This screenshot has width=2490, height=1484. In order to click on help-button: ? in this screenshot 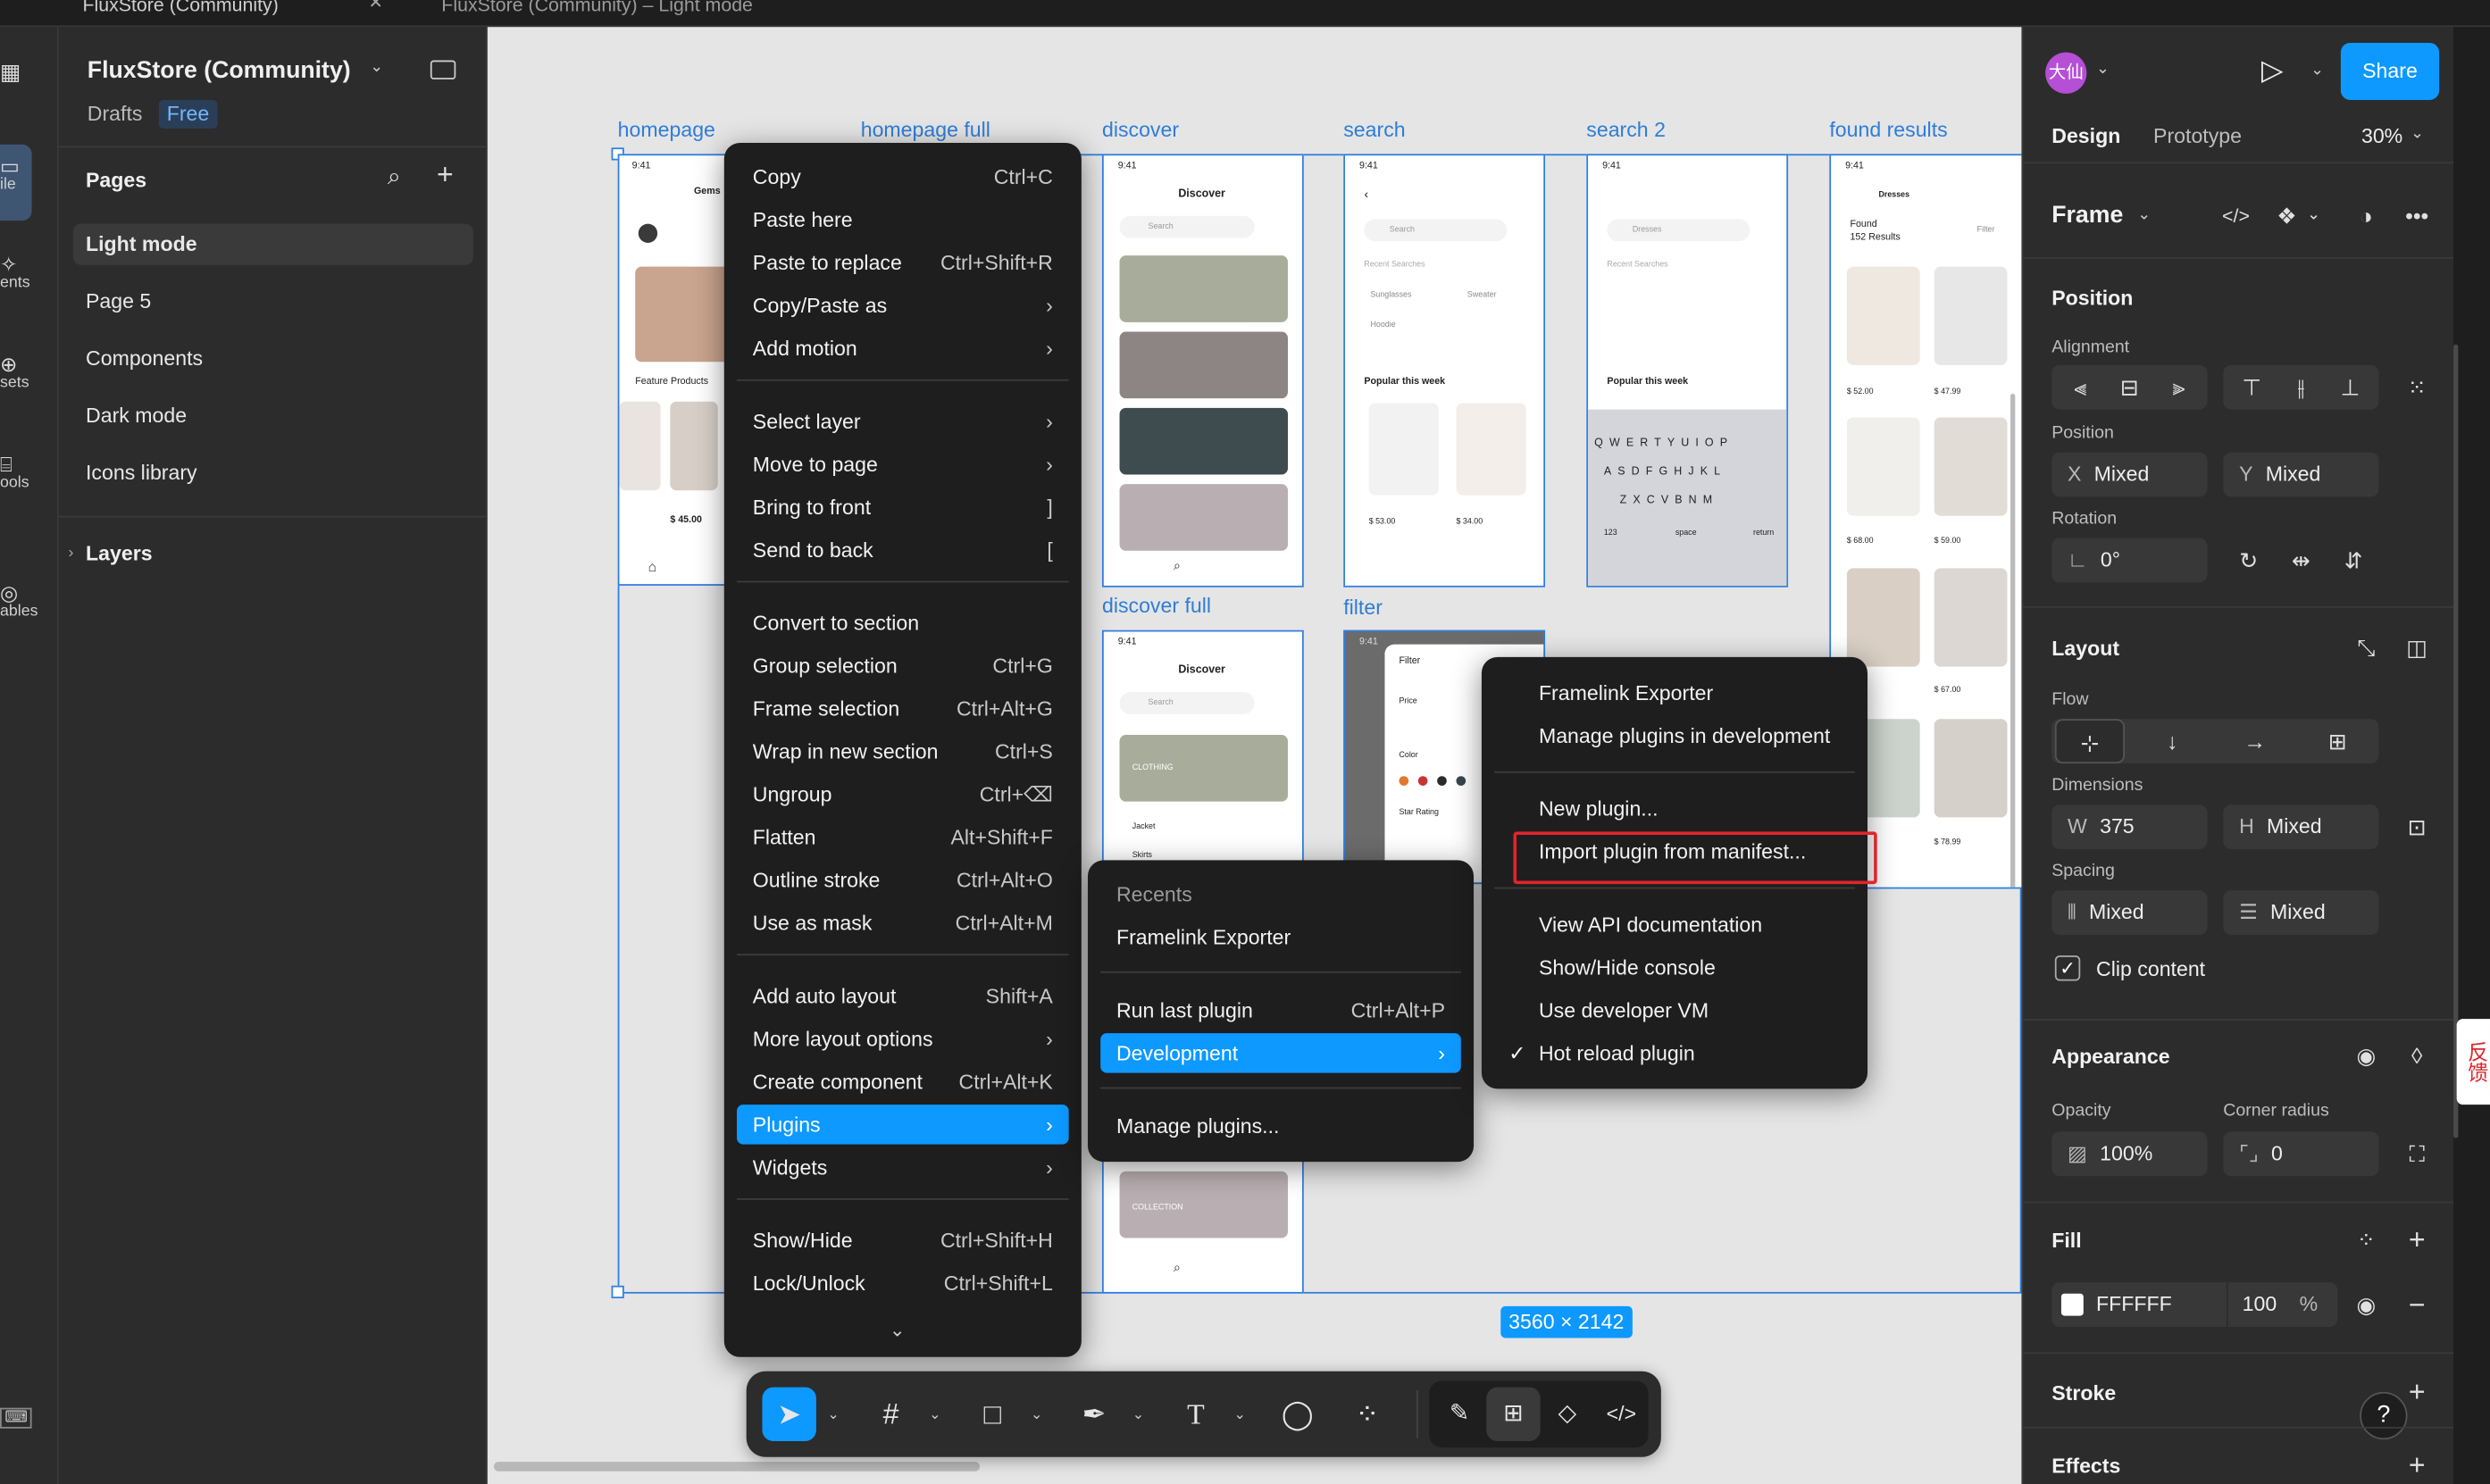, I will do `click(2384, 1415)`.